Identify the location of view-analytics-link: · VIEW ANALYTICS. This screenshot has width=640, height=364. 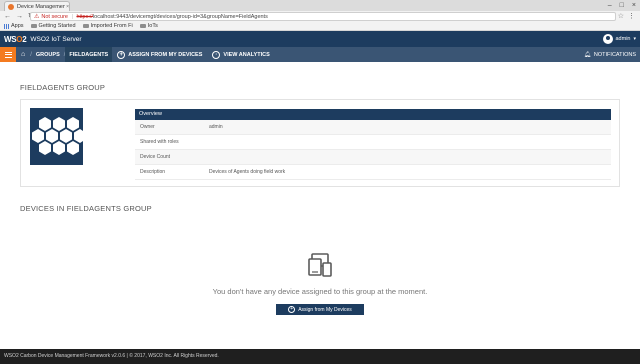
(240, 54).